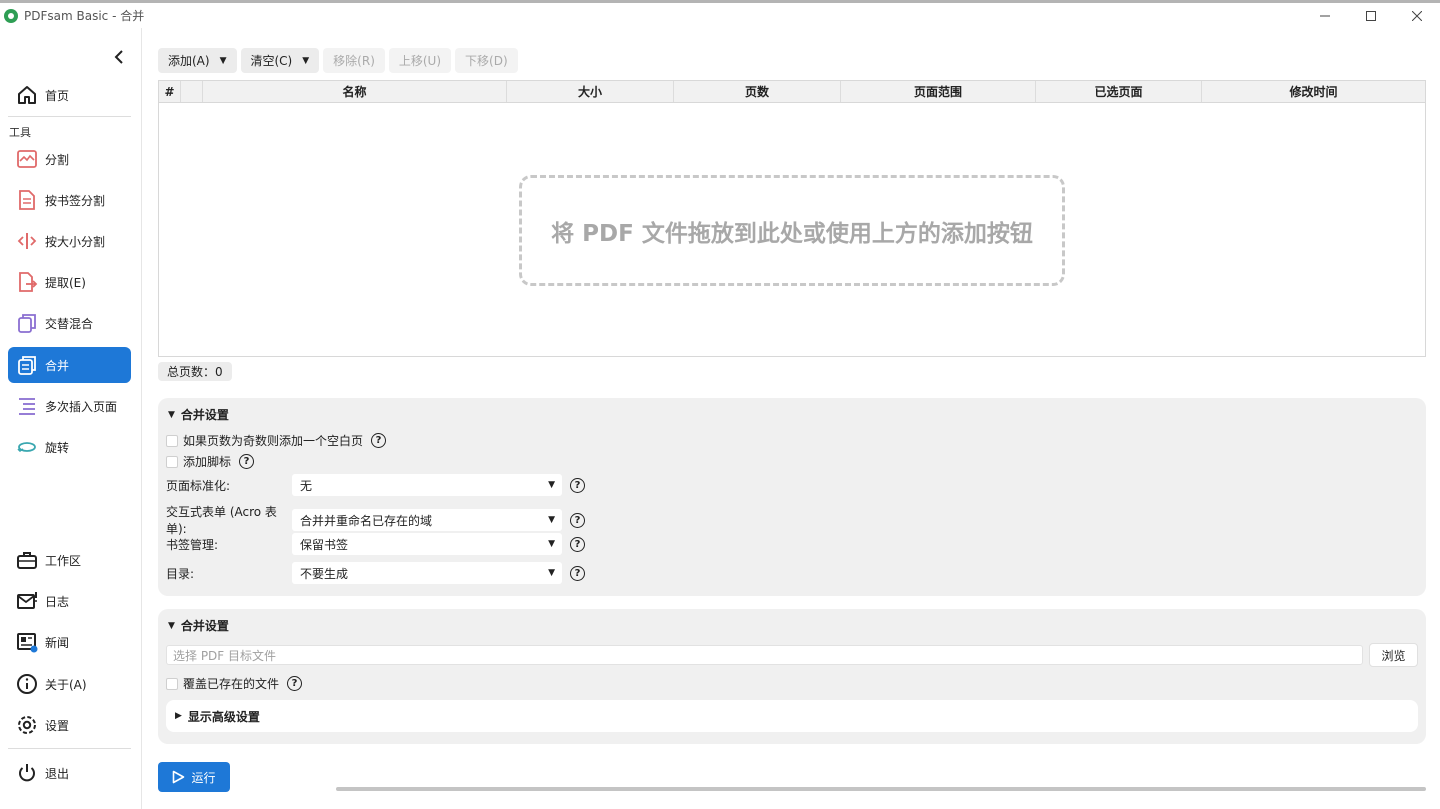 The height and width of the screenshot is (809, 1440). Describe the element at coordinates (27, 773) in the screenshot. I see `power-icon` at that location.